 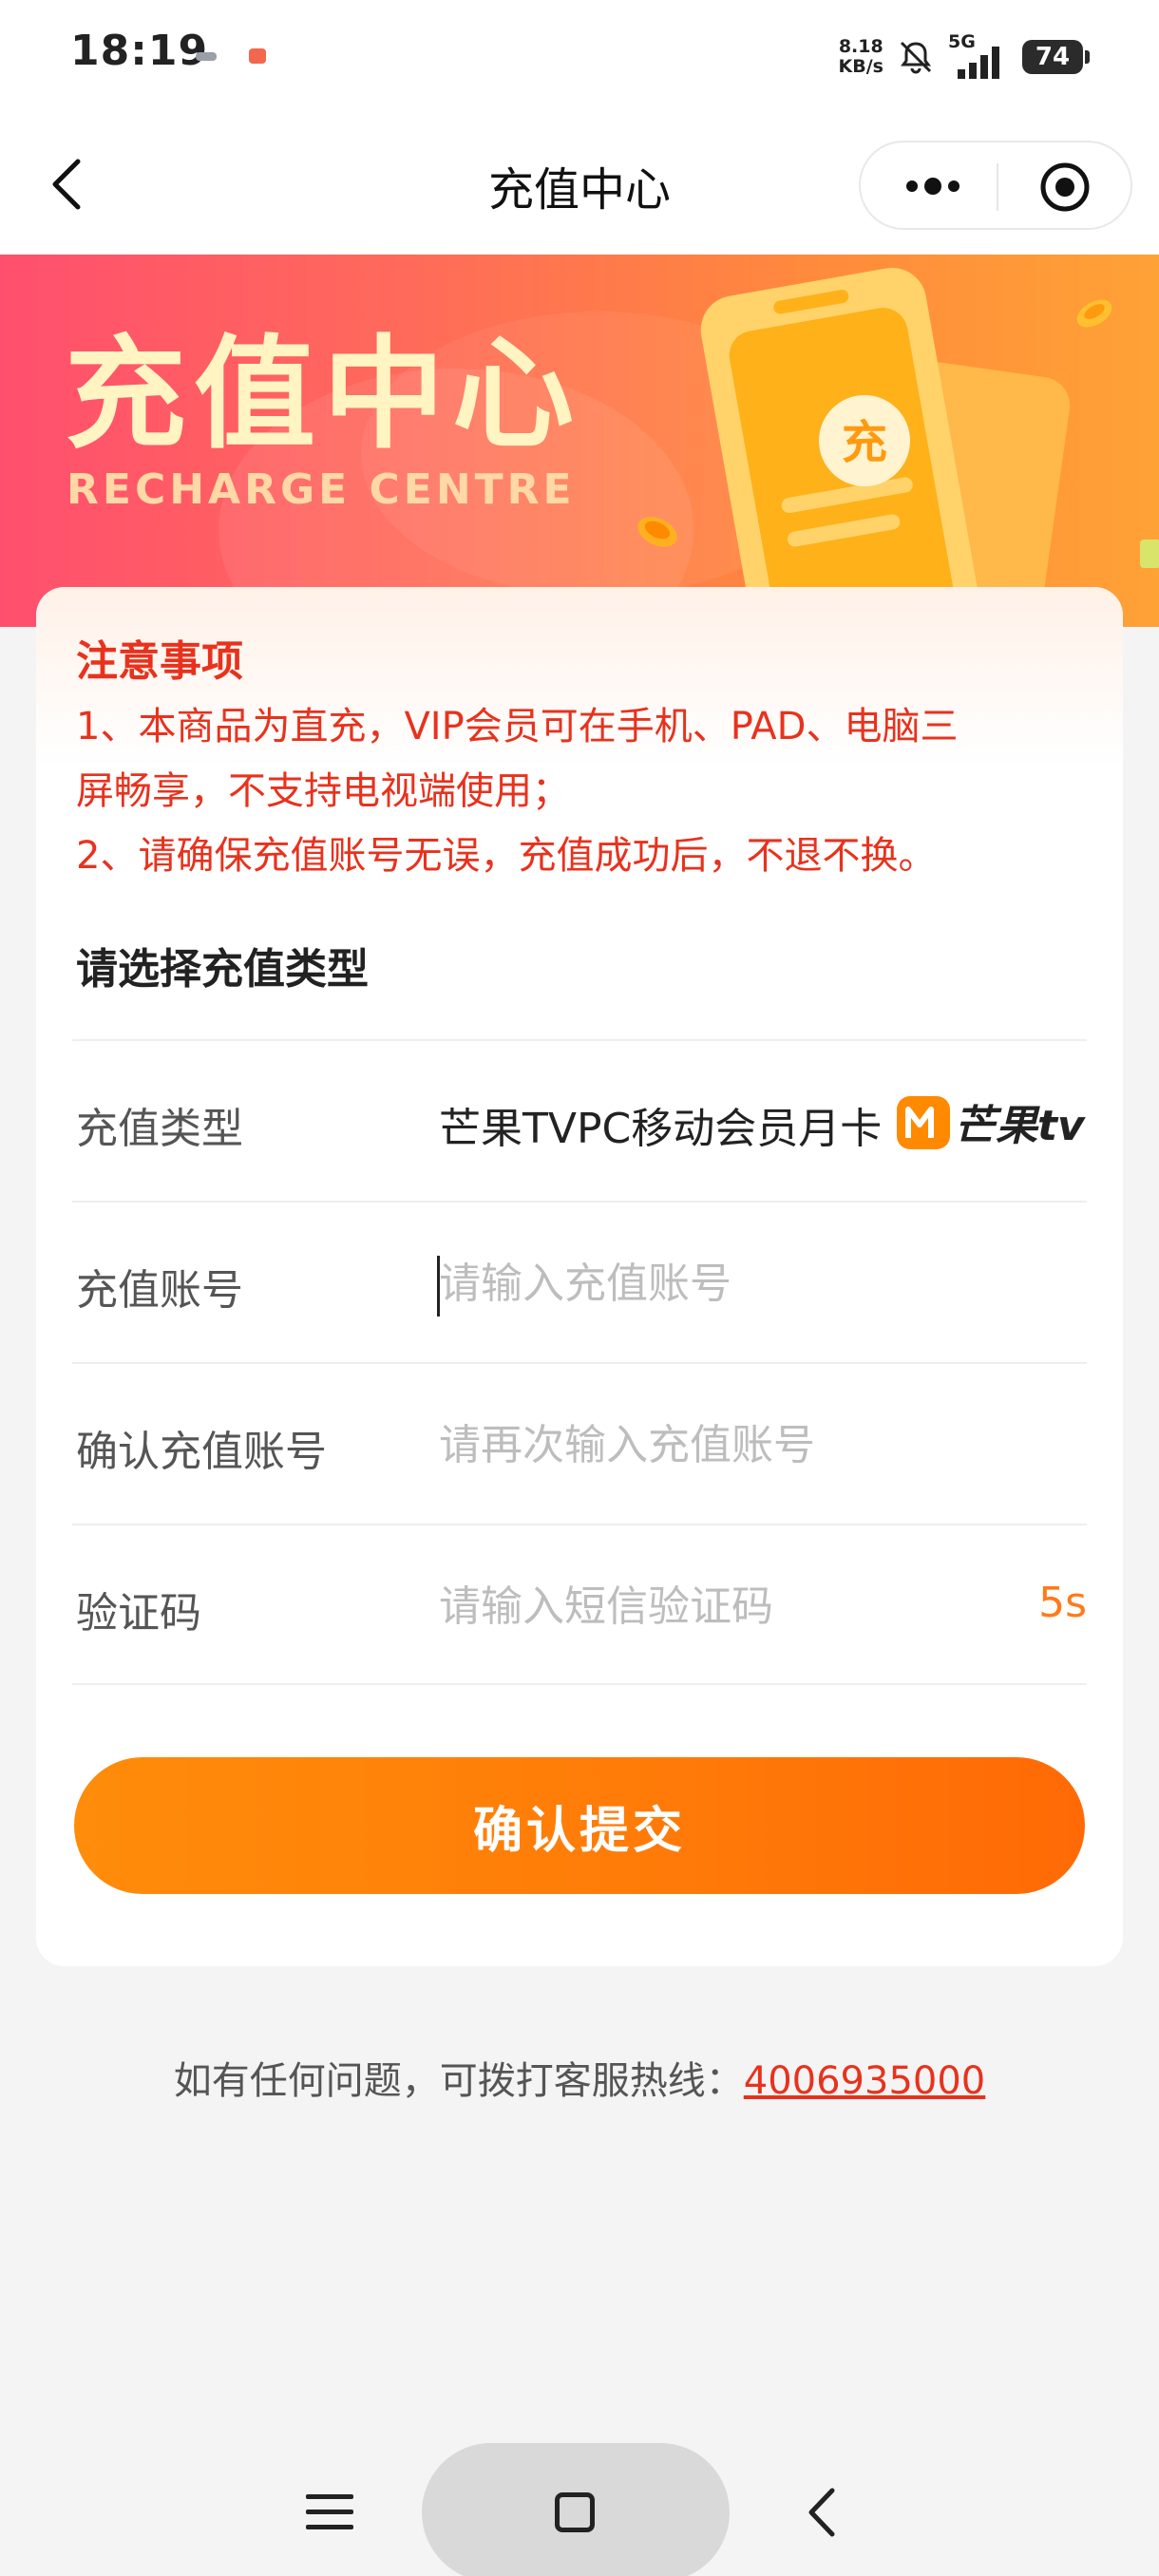 I want to click on more-icon, so click(x=933, y=186).